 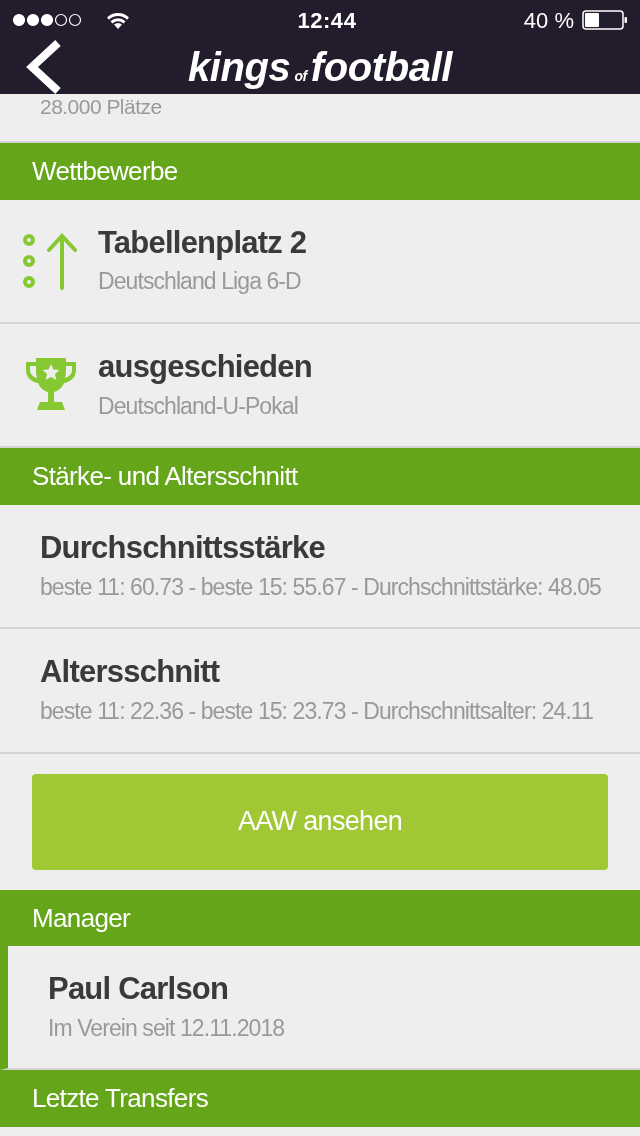 What do you see at coordinates (118, 20) in the screenshot?
I see `wifi-icon` at bounding box center [118, 20].